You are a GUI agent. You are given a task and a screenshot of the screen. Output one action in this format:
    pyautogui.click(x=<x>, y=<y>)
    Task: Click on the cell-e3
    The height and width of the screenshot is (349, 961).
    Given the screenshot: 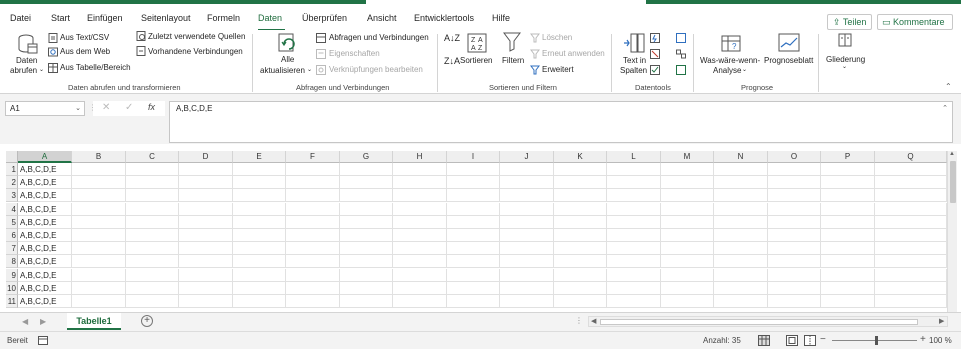 What is the action you would take?
    pyautogui.click(x=259, y=196)
    